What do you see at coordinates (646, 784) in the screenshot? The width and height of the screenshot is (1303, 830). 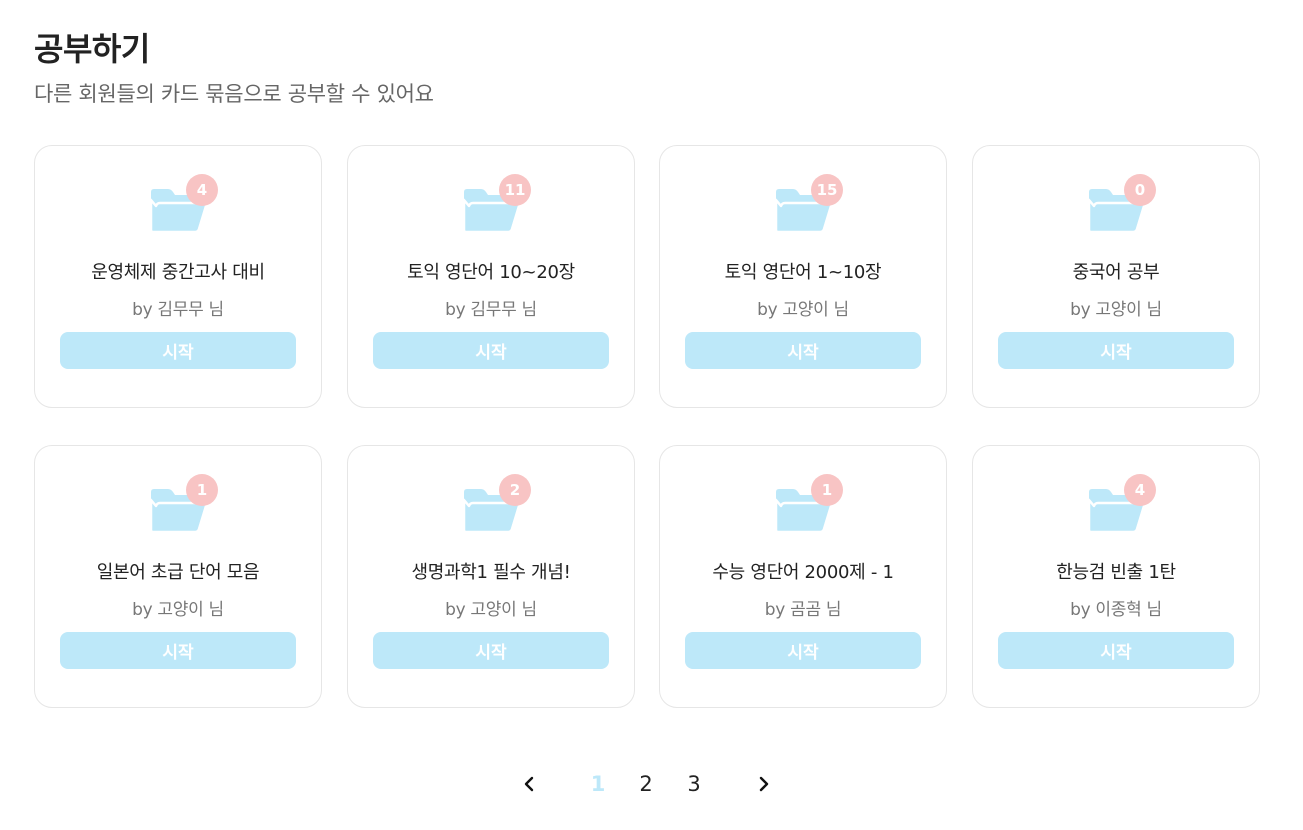 I see `page-button-2: 2` at bounding box center [646, 784].